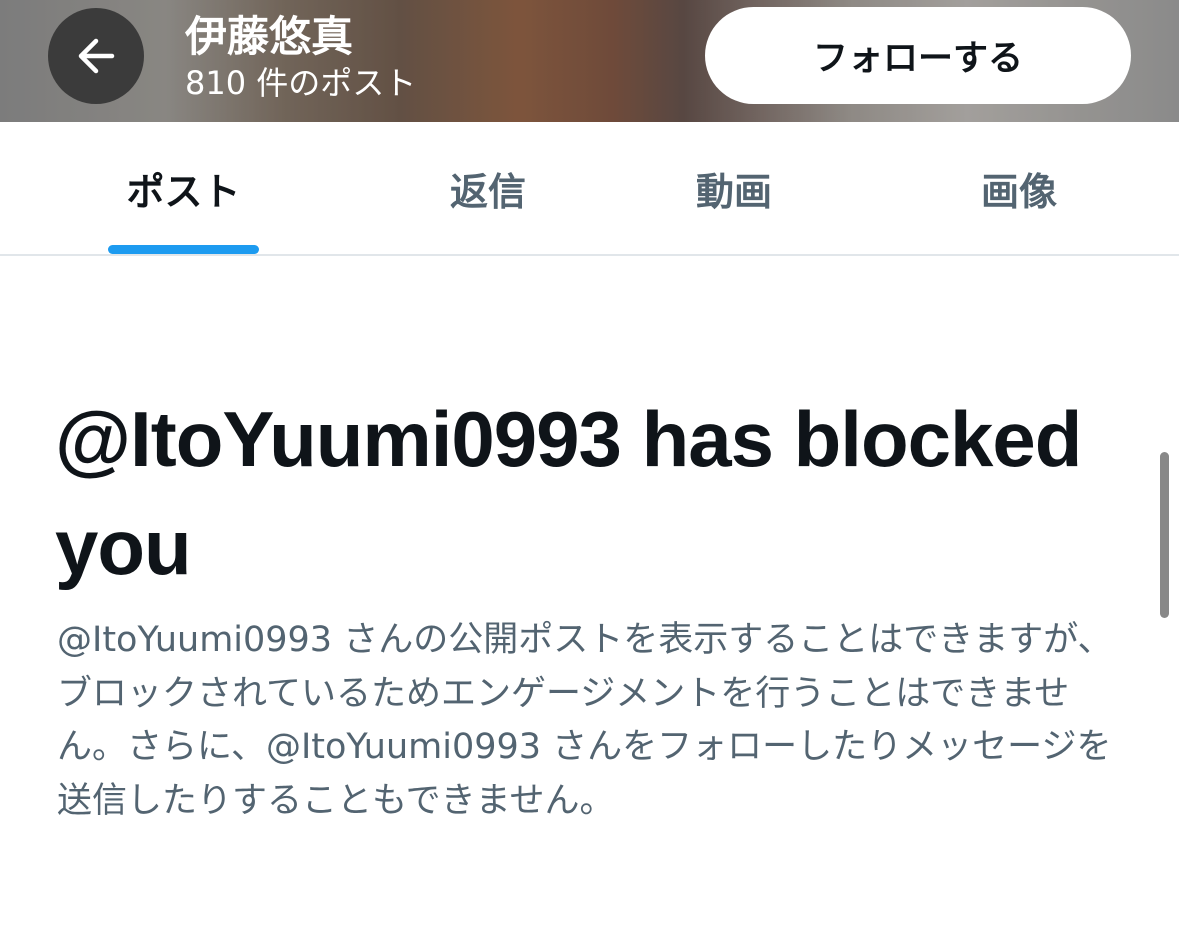 Image resolution: width=1179 pixels, height=947 pixels. I want to click on tabs-divider, so click(589, 255).